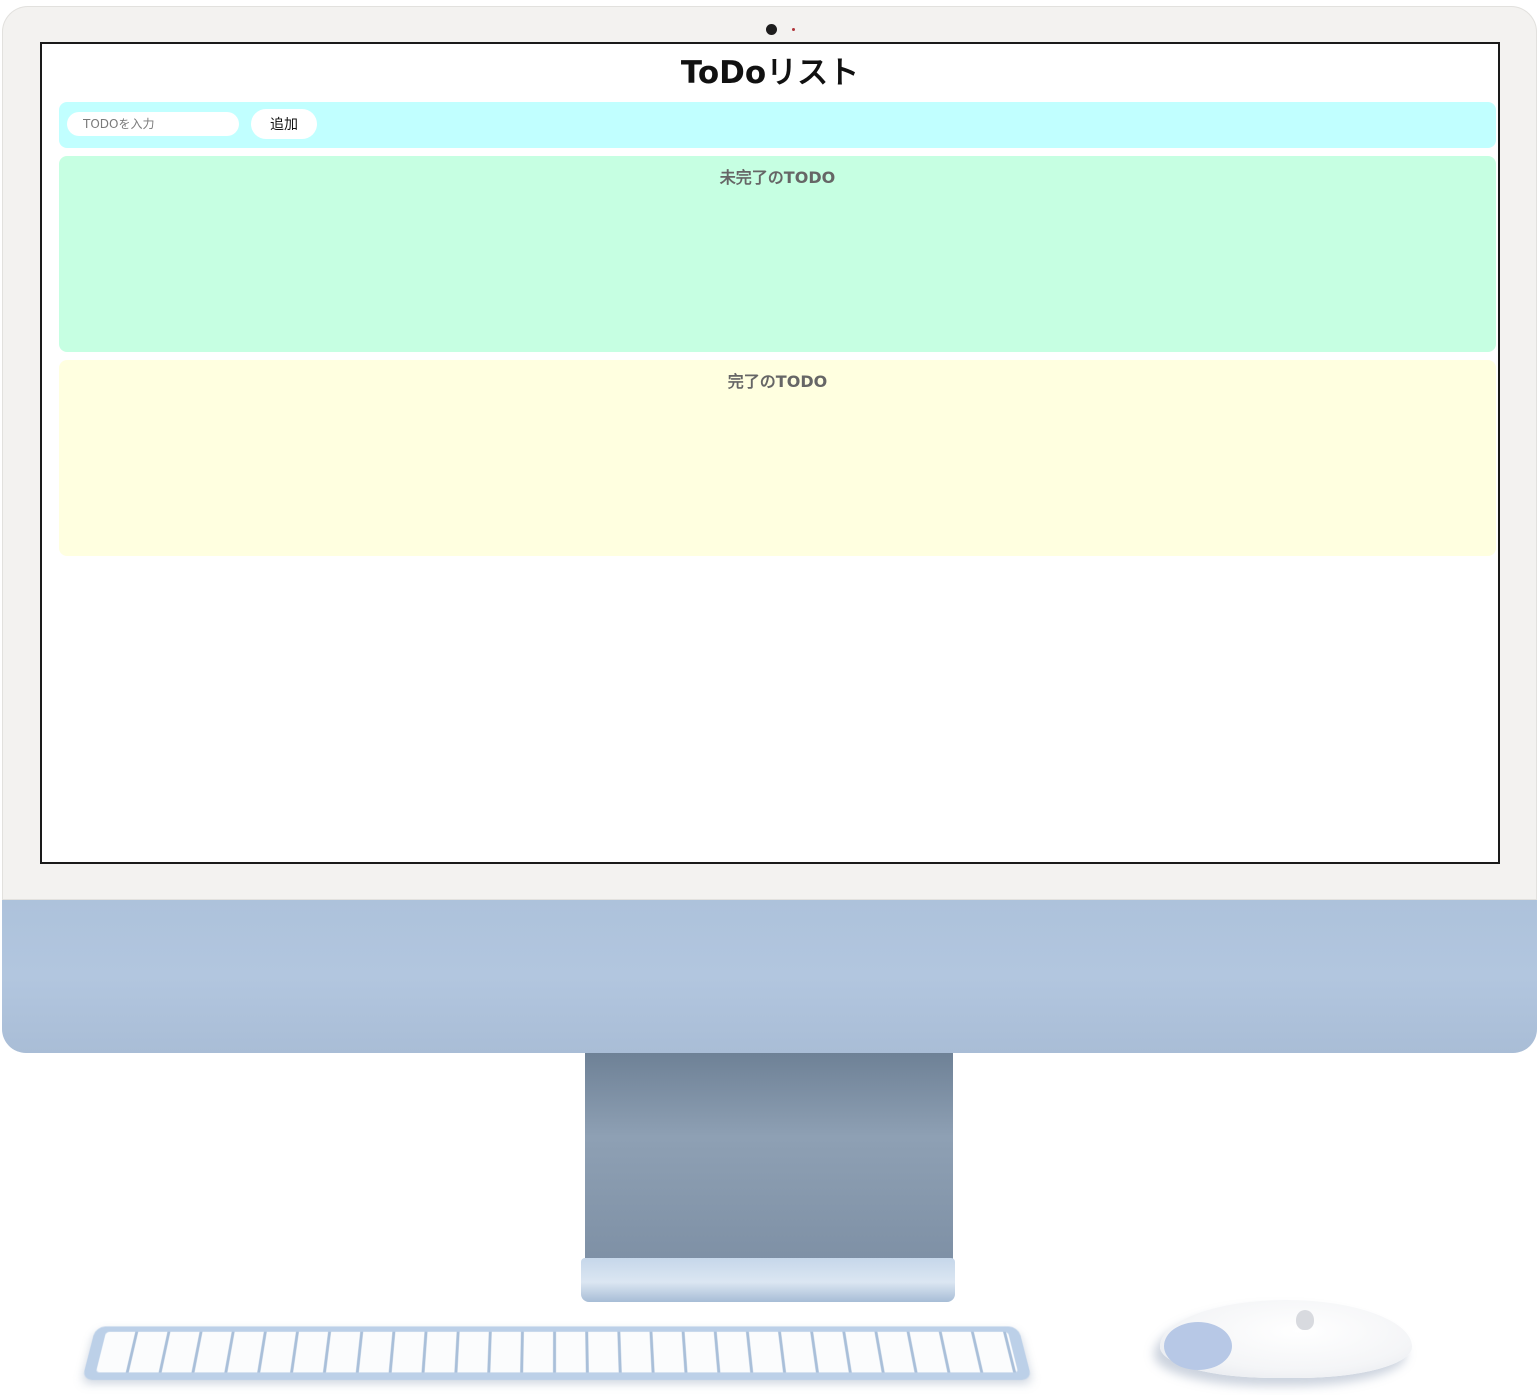 The image size is (1539, 1395). Describe the element at coordinates (768, 1280) in the screenshot. I see `monitor-stand-base` at that location.